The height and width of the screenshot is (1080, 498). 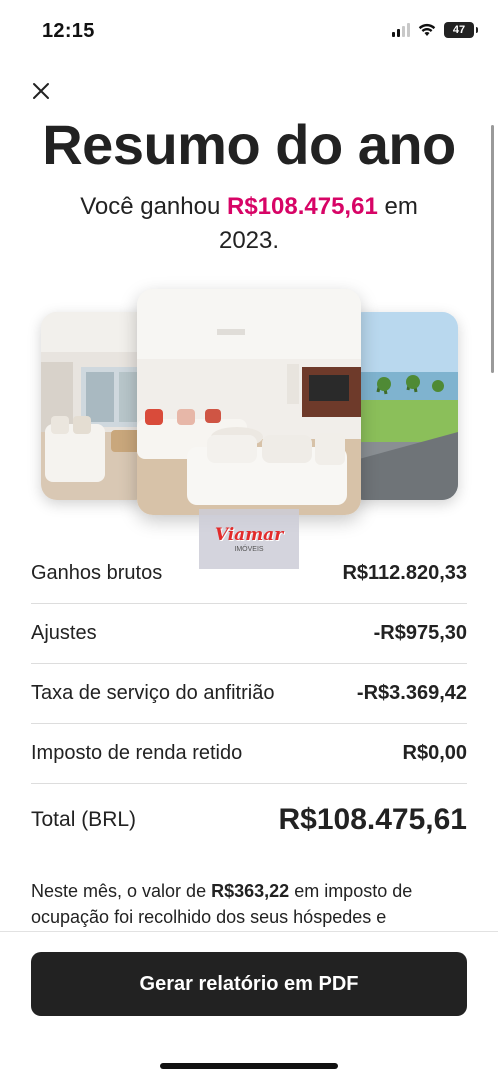 I want to click on generate-pdf-button: Gerar relatório em PDF, so click(x=249, y=984).